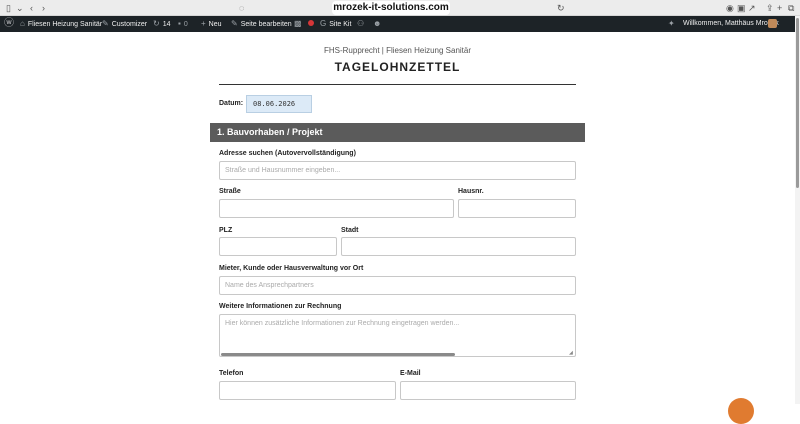 The image size is (800, 424). What do you see at coordinates (10, 24) in the screenshot?
I see `wordpress-logo-icon: ⓦ` at bounding box center [10, 24].